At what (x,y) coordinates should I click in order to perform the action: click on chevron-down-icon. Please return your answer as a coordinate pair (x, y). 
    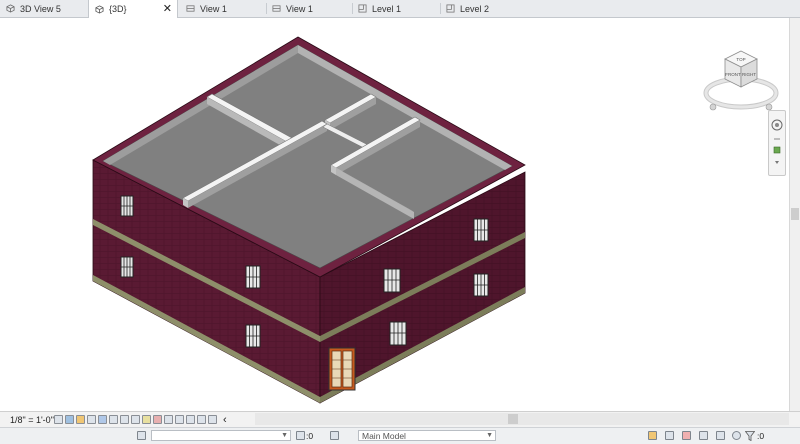
    Looking at the image, I should click on (777, 162).